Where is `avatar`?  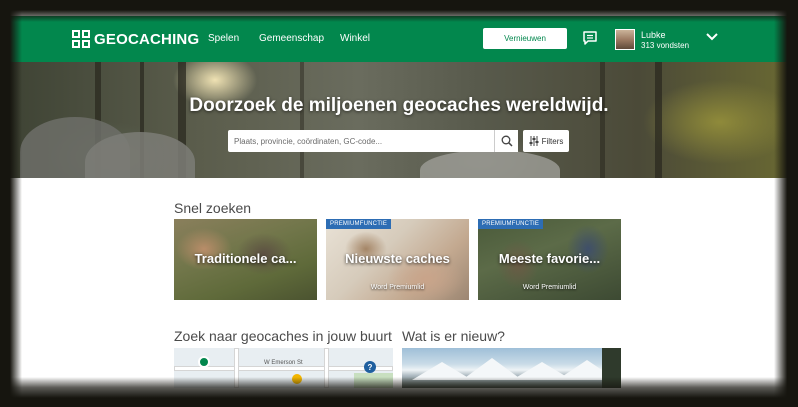 avatar is located at coordinates (625, 39).